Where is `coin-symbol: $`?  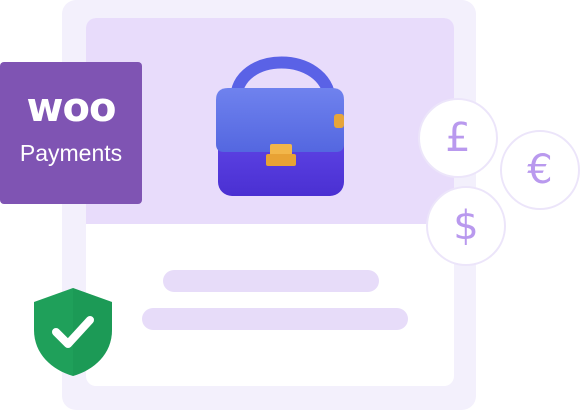
coin-symbol: $ is located at coordinates (466, 226).